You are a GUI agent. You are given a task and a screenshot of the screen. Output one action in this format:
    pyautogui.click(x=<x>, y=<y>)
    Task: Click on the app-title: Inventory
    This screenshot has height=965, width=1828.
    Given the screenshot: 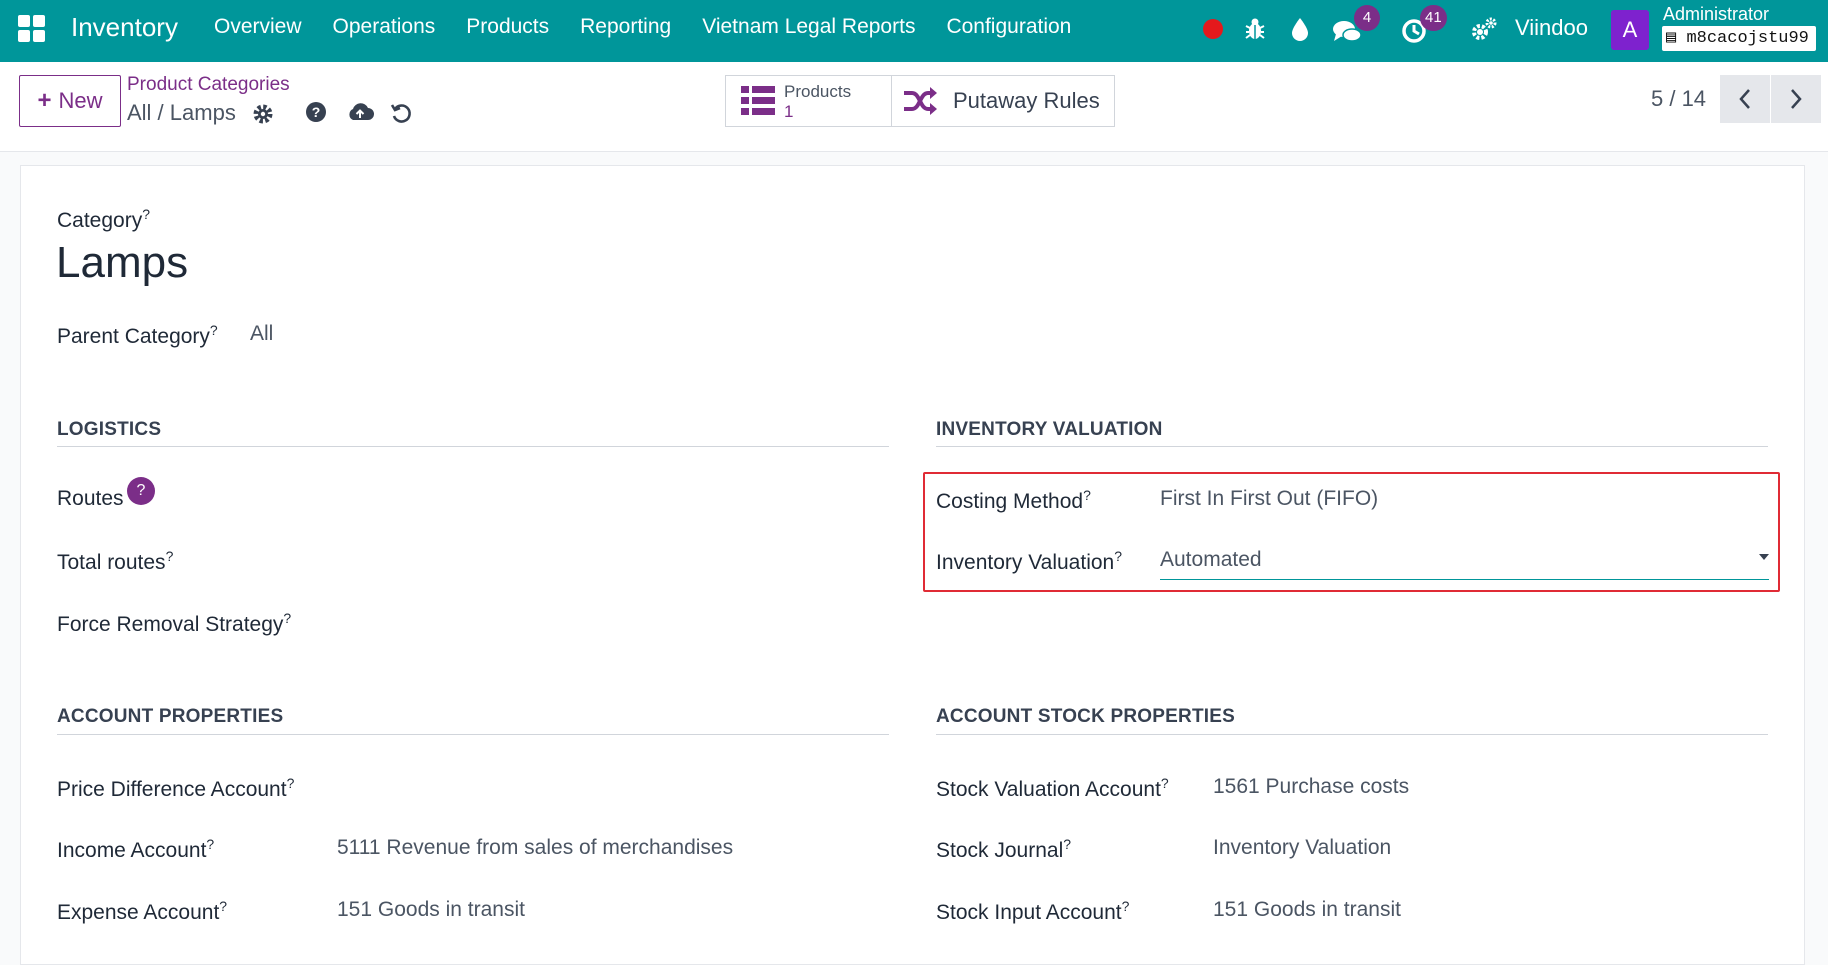 What is the action you would take?
    pyautogui.click(x=124, y=27)
    